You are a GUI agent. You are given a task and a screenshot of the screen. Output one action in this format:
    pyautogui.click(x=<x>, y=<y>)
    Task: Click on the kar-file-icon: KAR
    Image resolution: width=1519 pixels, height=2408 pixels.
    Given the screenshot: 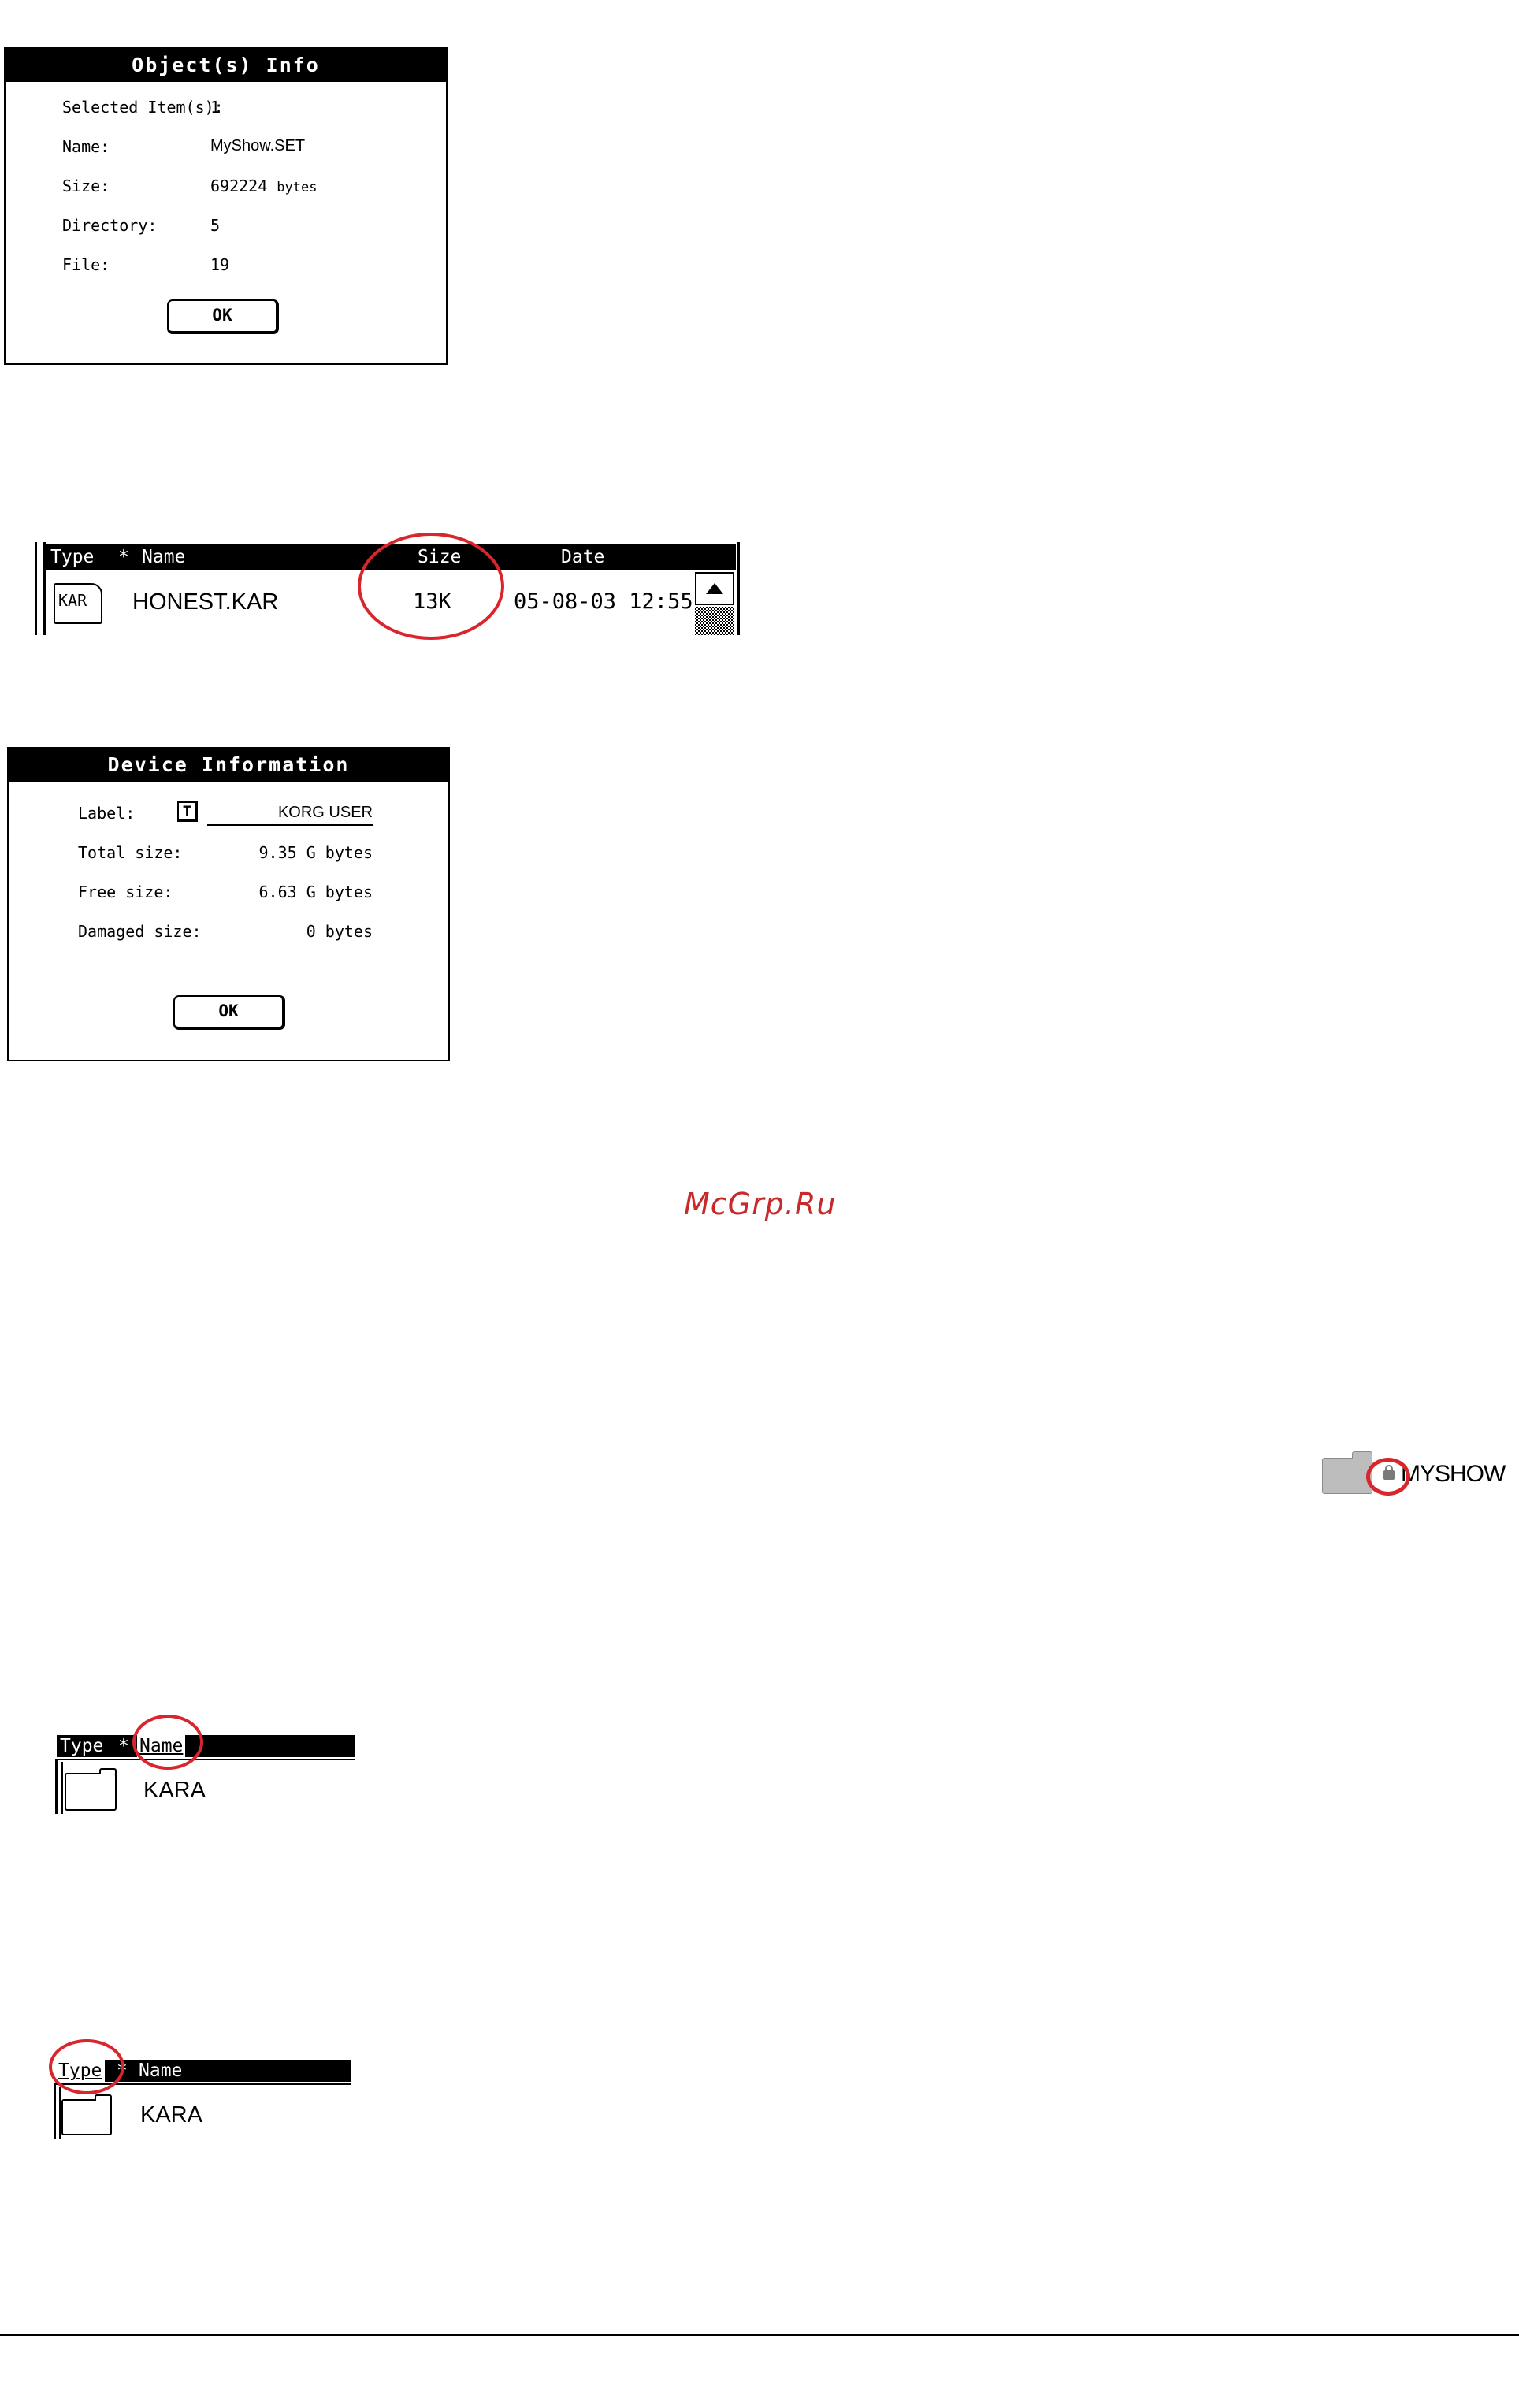 What is the action you would take?
    pyautogui.click(x=78, y=603)
    